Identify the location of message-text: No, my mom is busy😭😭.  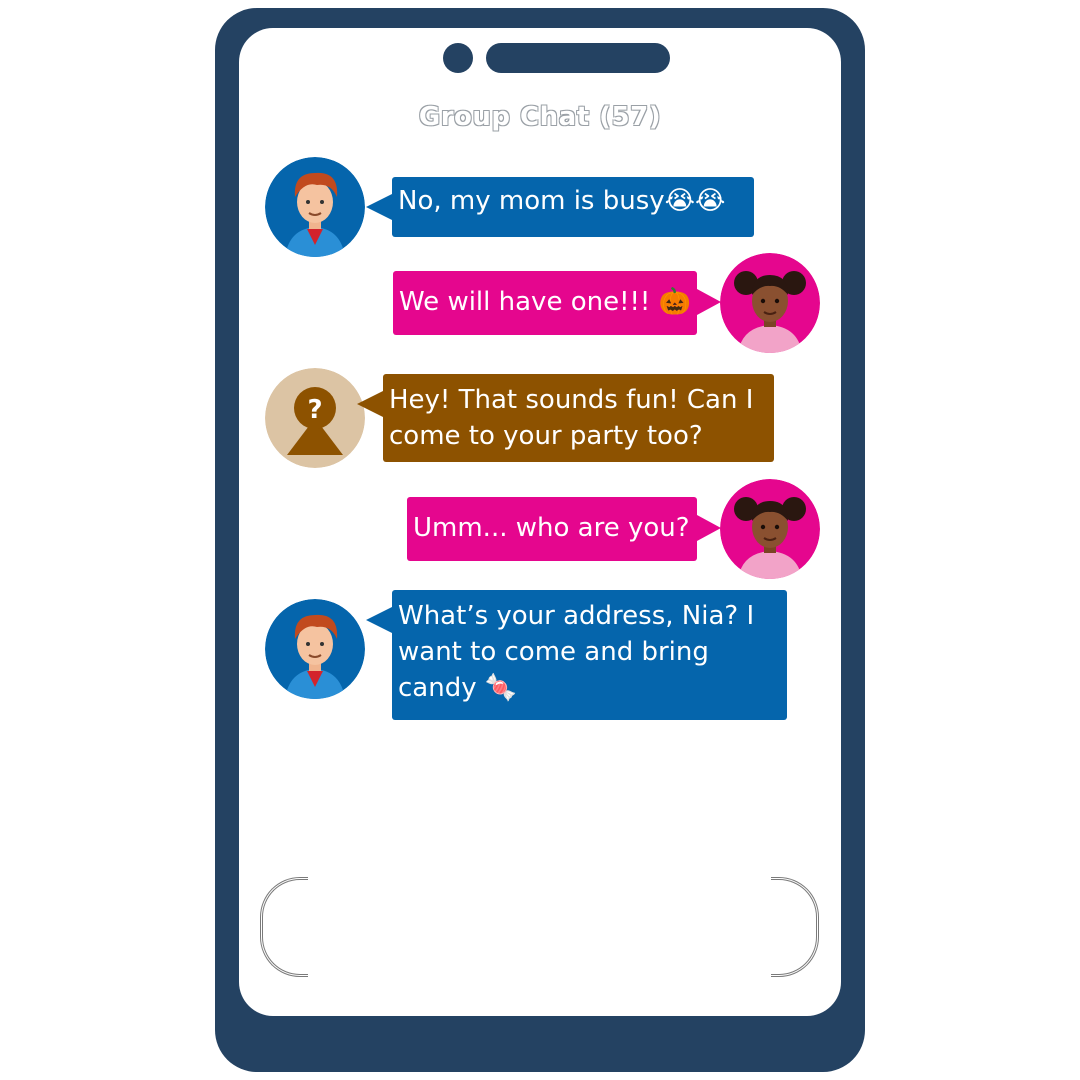
(562, 201).